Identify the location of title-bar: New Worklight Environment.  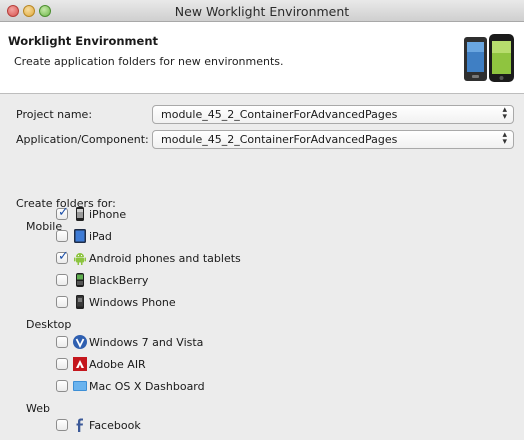
(262, 11).